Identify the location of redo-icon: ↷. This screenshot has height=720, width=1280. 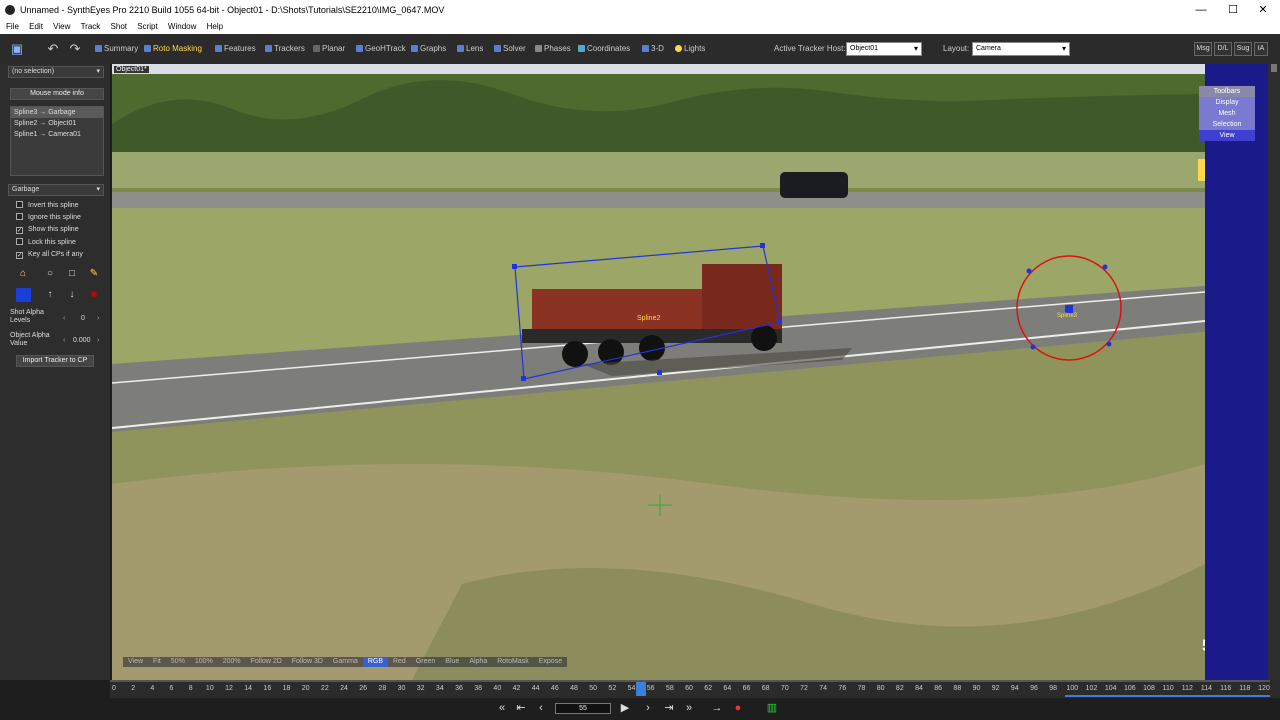
(75, 49).